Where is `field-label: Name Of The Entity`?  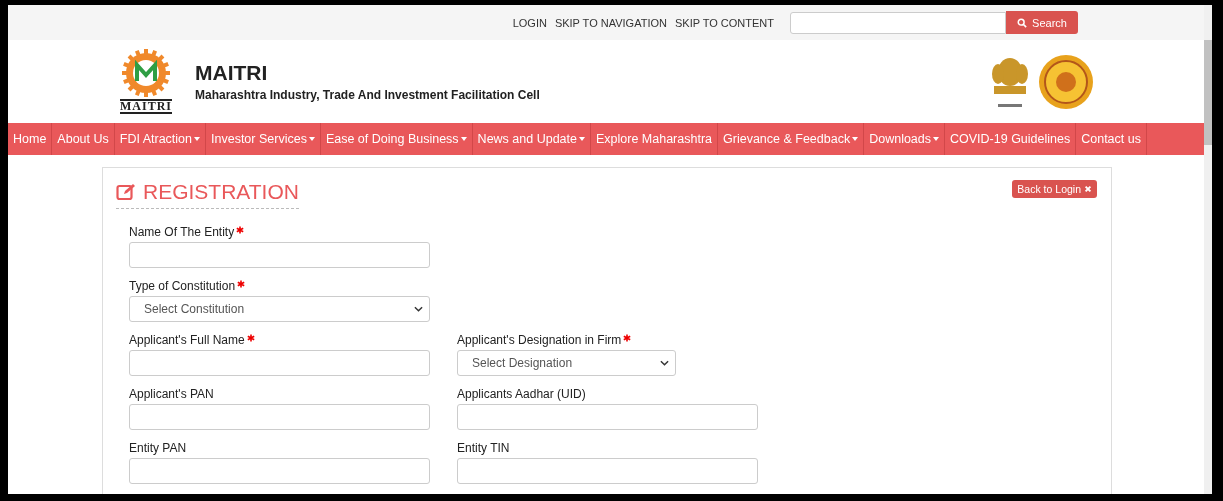 field-label: Name Of The Entity is located at coordinates (182, 233).